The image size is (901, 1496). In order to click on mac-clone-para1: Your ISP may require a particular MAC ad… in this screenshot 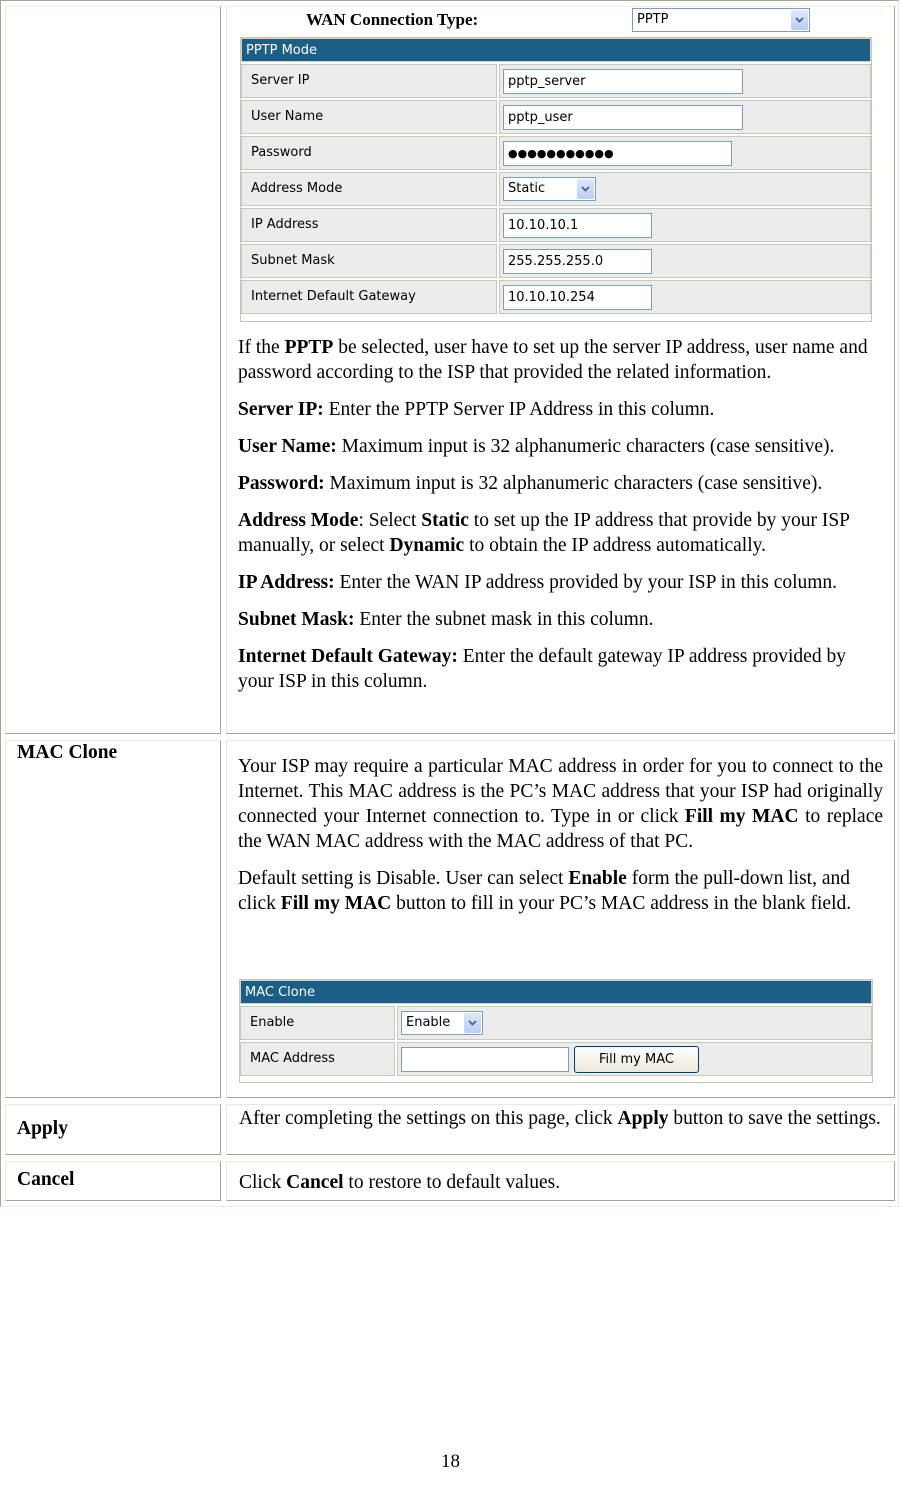, I will do `click(561, 804)`.